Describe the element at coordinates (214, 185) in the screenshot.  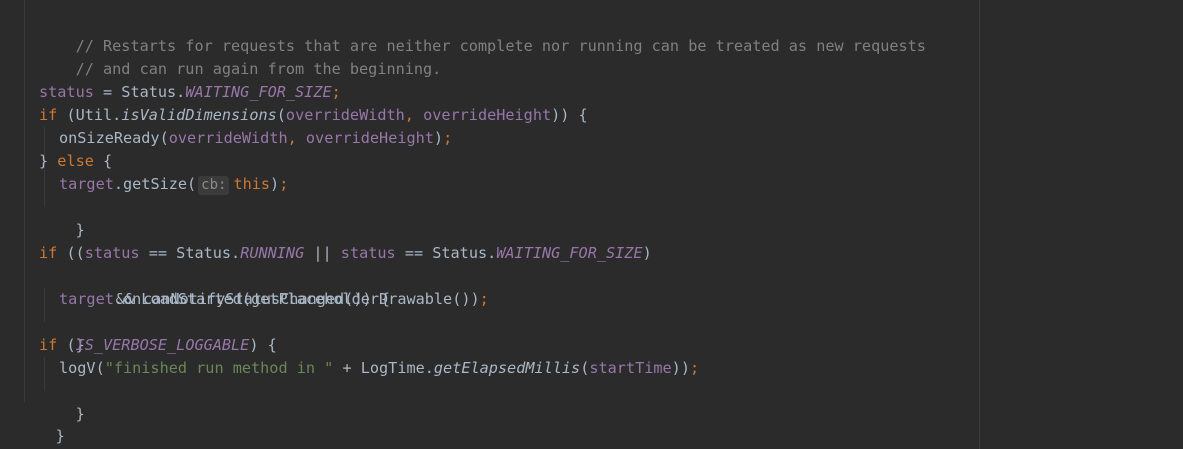
I see `parameter-hint: cb:` at that location.